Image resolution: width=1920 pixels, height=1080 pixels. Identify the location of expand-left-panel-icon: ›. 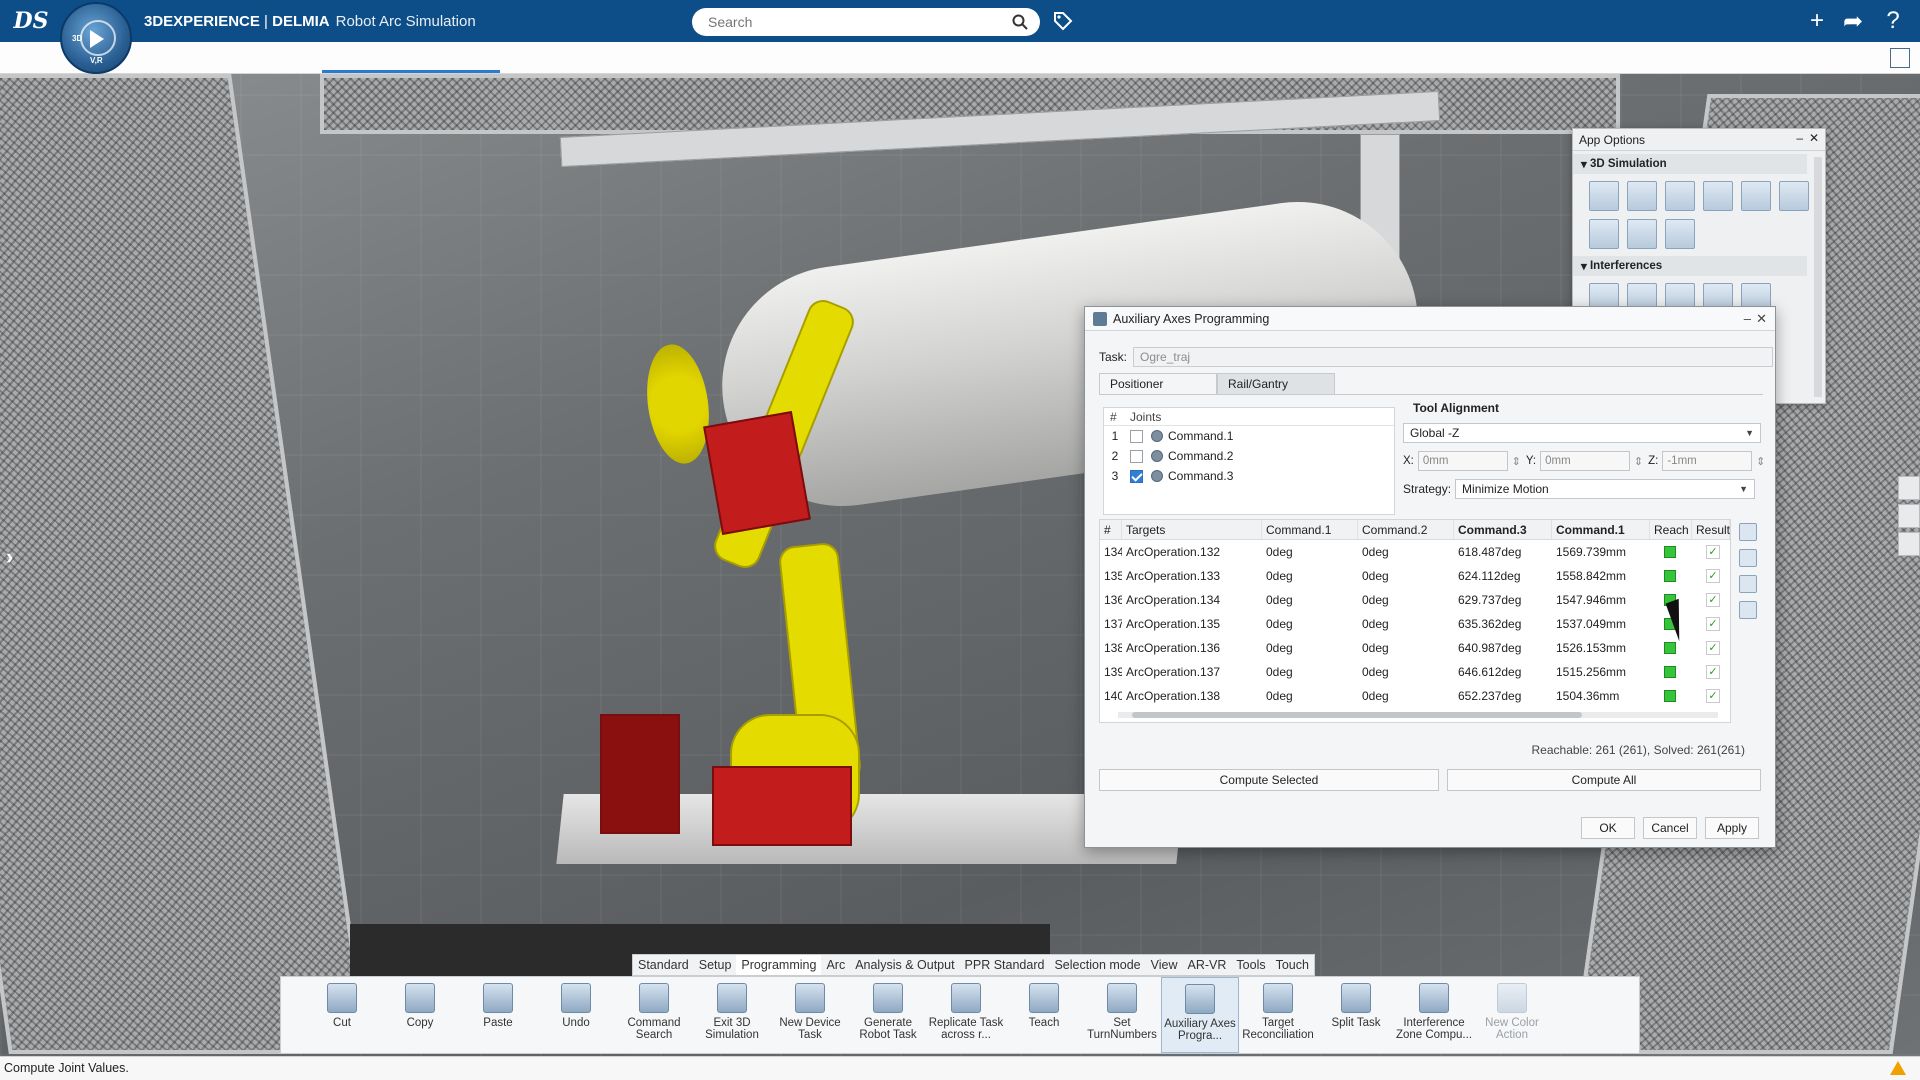
(9, 557).